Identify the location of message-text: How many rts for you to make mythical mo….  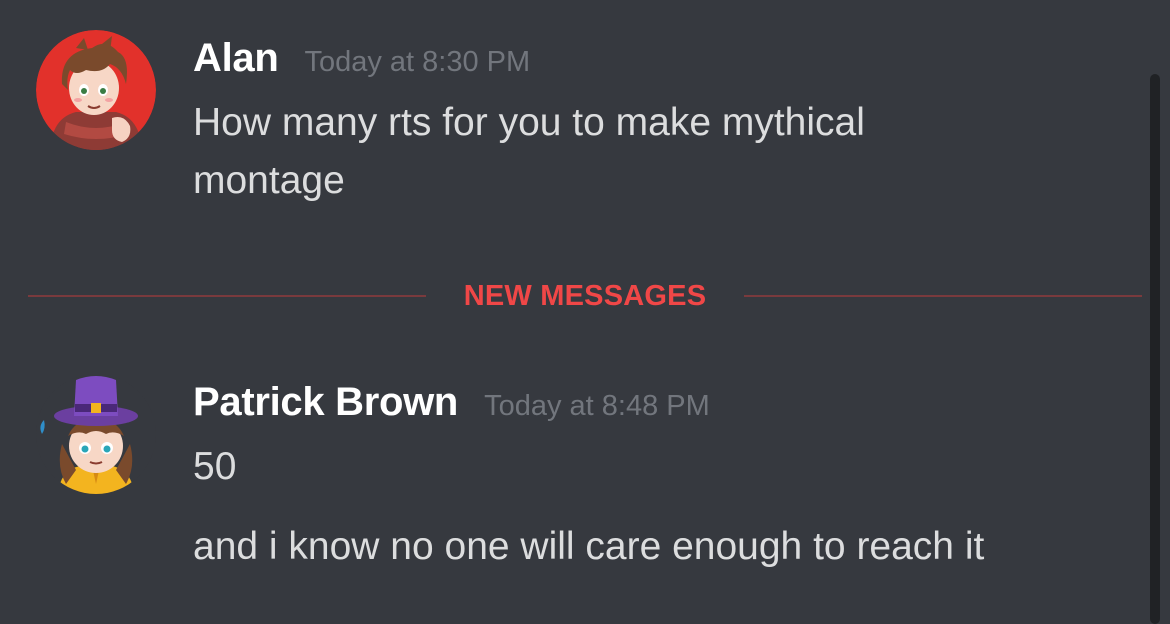
(653, 152).